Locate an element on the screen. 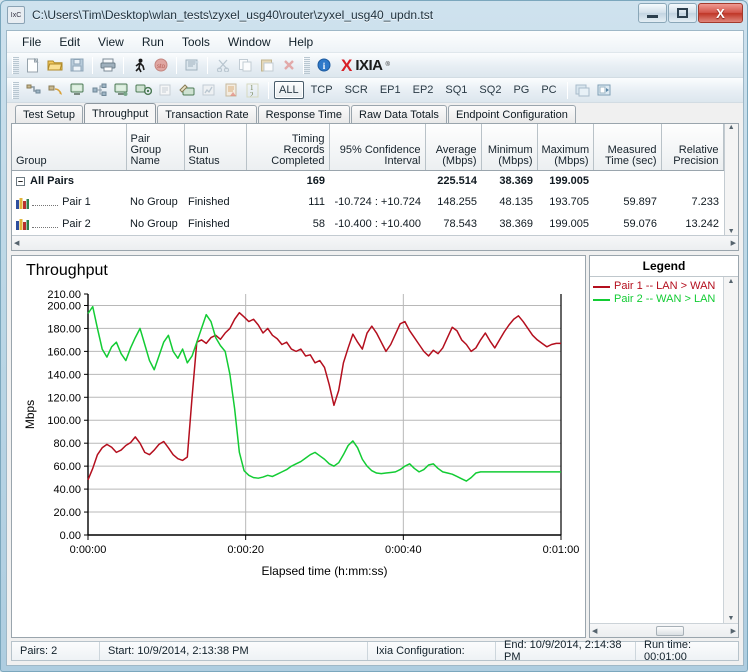 This screenshot has width=748, height=672. close-button: X is located at coordinates (720, 13).